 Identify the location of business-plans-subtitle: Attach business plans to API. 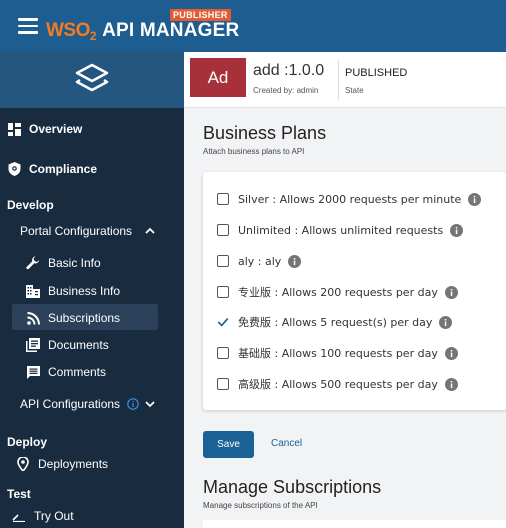
(254, 151).